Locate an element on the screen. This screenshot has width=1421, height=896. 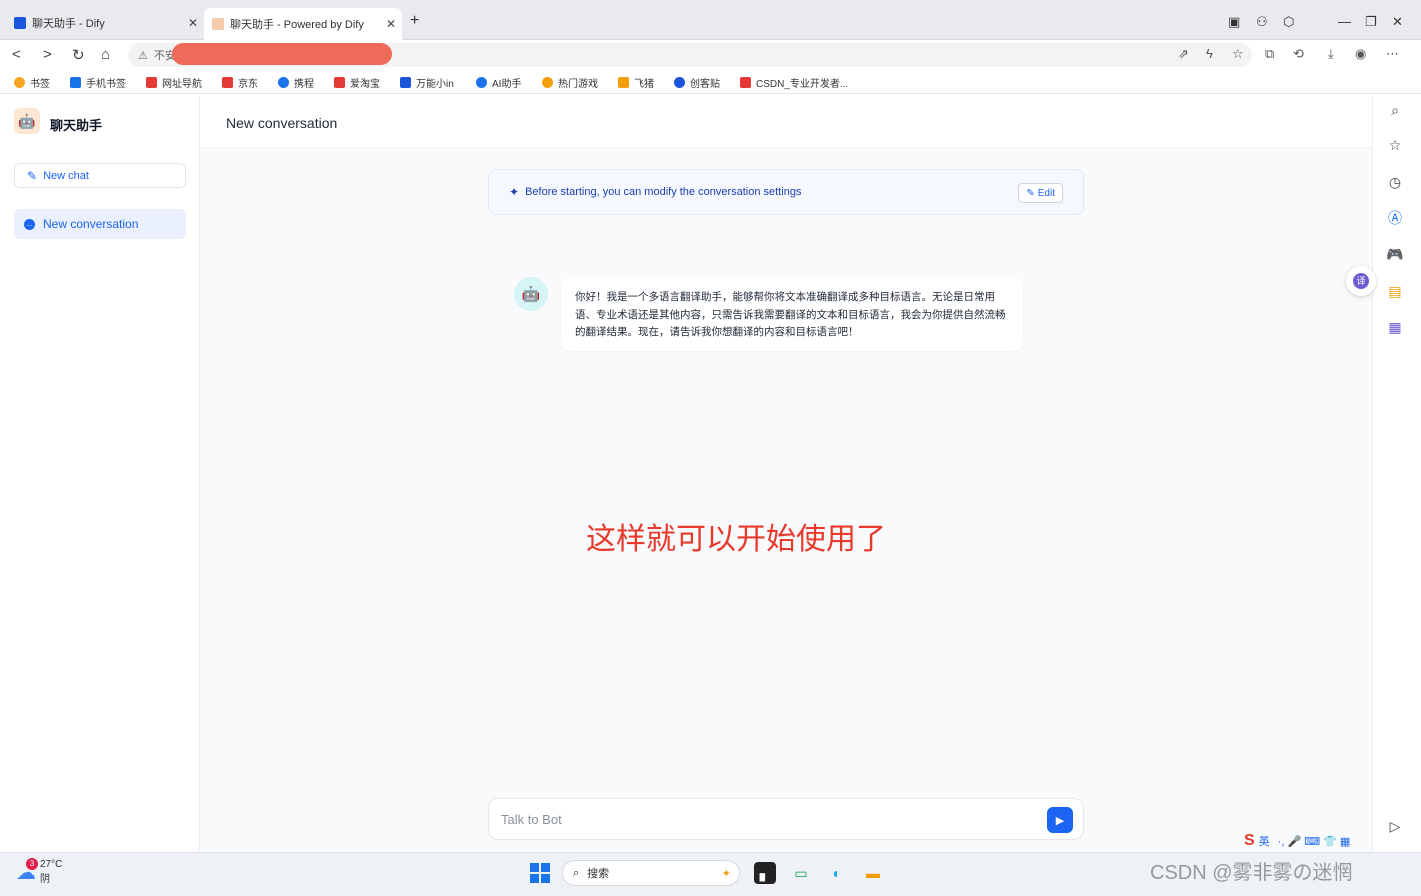
robot-logo-icon: 🤖 is located at coordinates (27, 121).